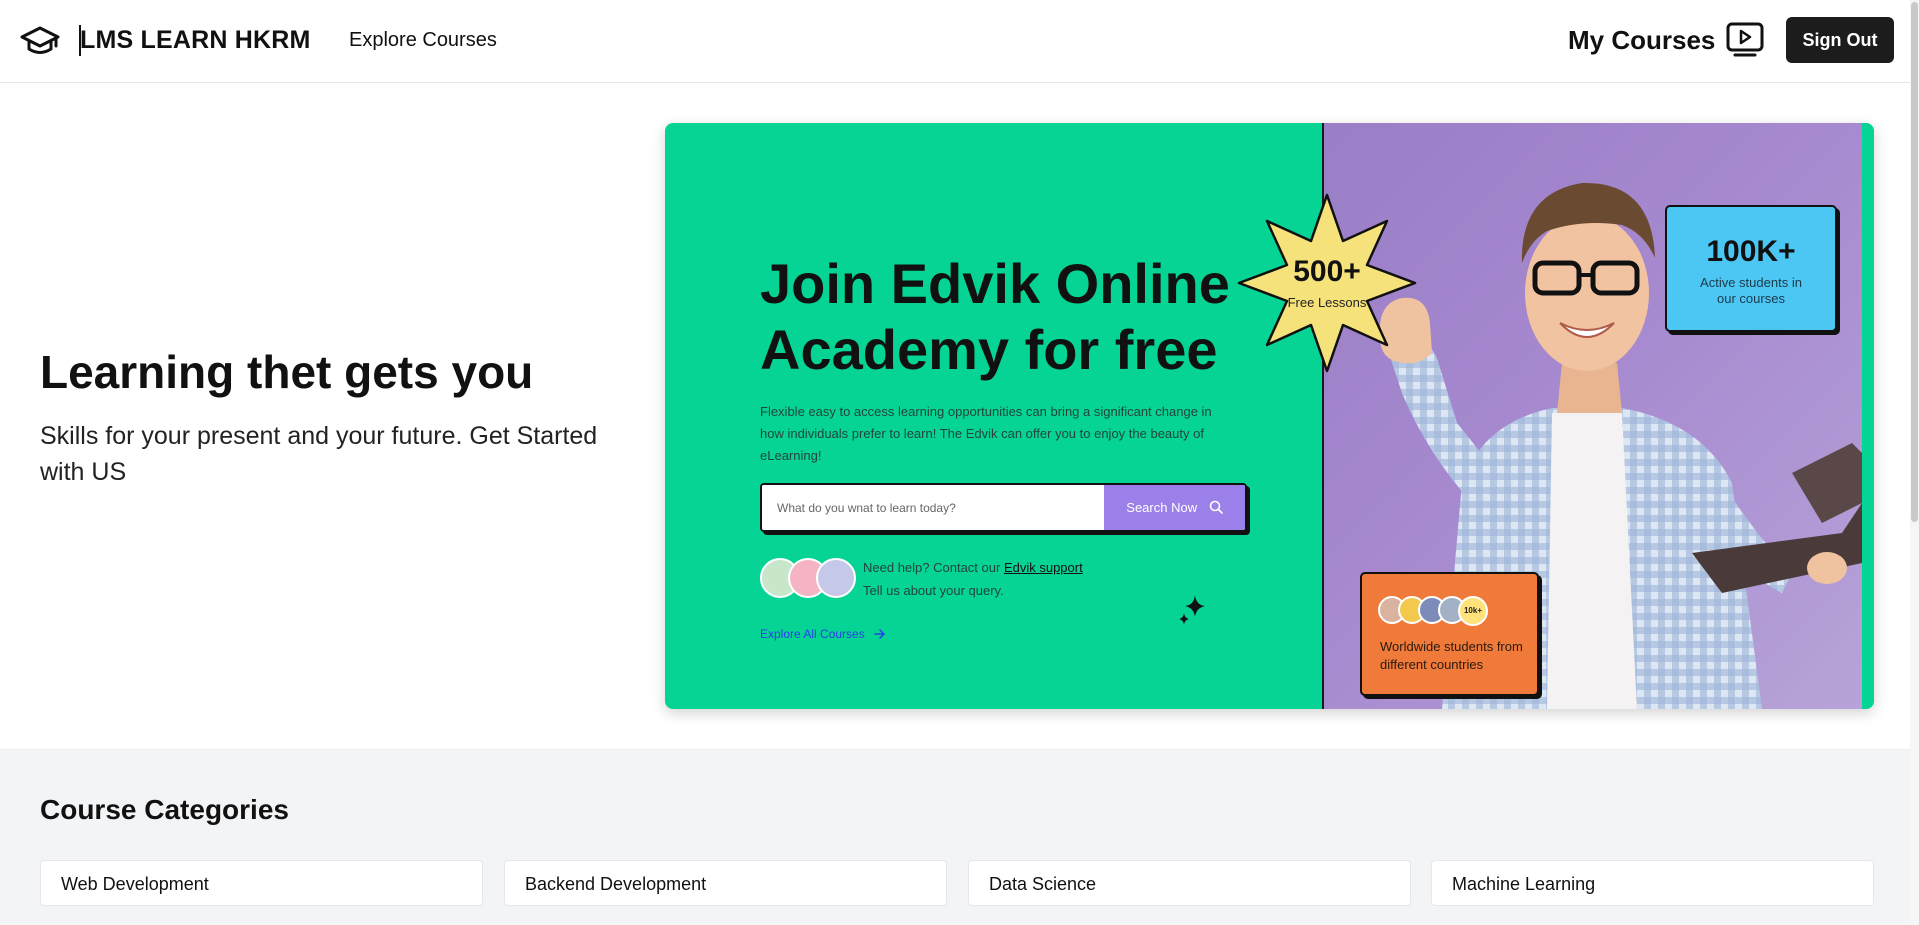 The width and height of the screenshot is (1919, 925). Describe the element at coordinates (1652, 883) in the screenshot. I see `category-machine-learning: Machine Learning` at that location.